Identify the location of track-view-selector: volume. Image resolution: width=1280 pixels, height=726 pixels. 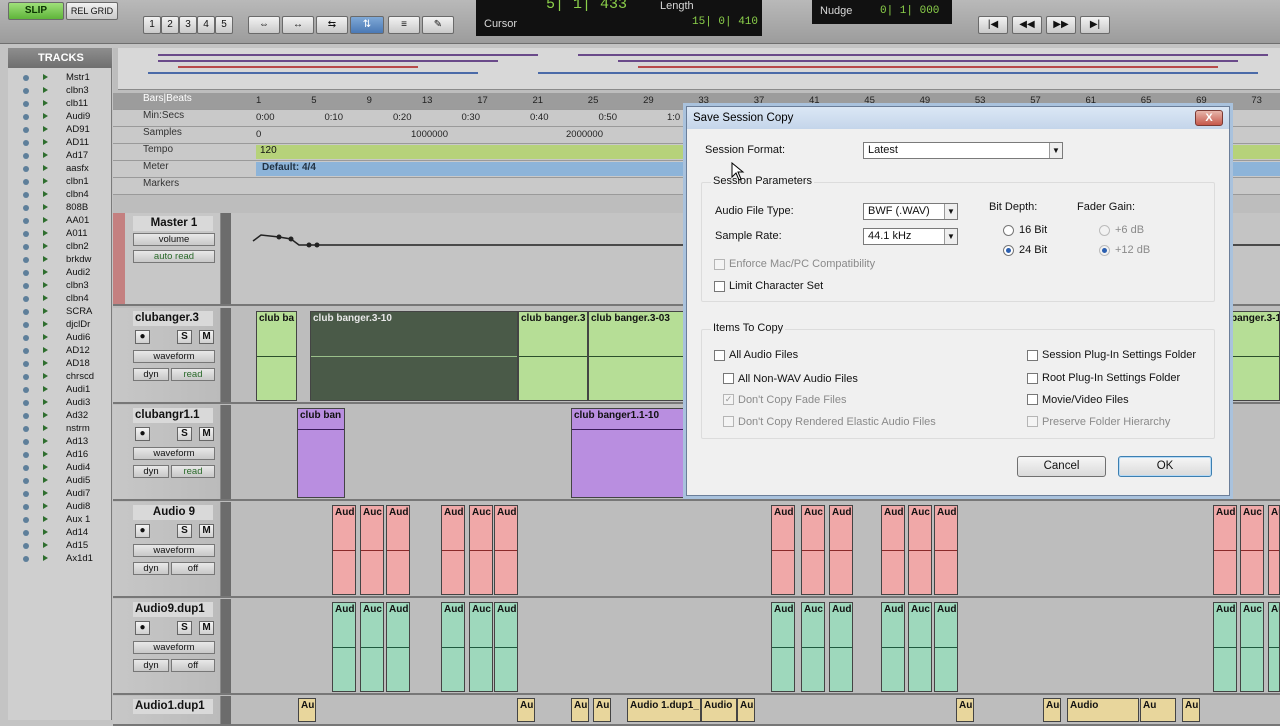
(174, 239).